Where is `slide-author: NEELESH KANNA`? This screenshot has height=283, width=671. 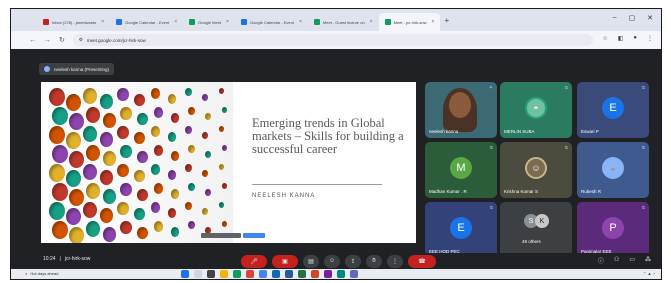
slide-author: NEELESH KANNA is located at coordinates (284, 196).